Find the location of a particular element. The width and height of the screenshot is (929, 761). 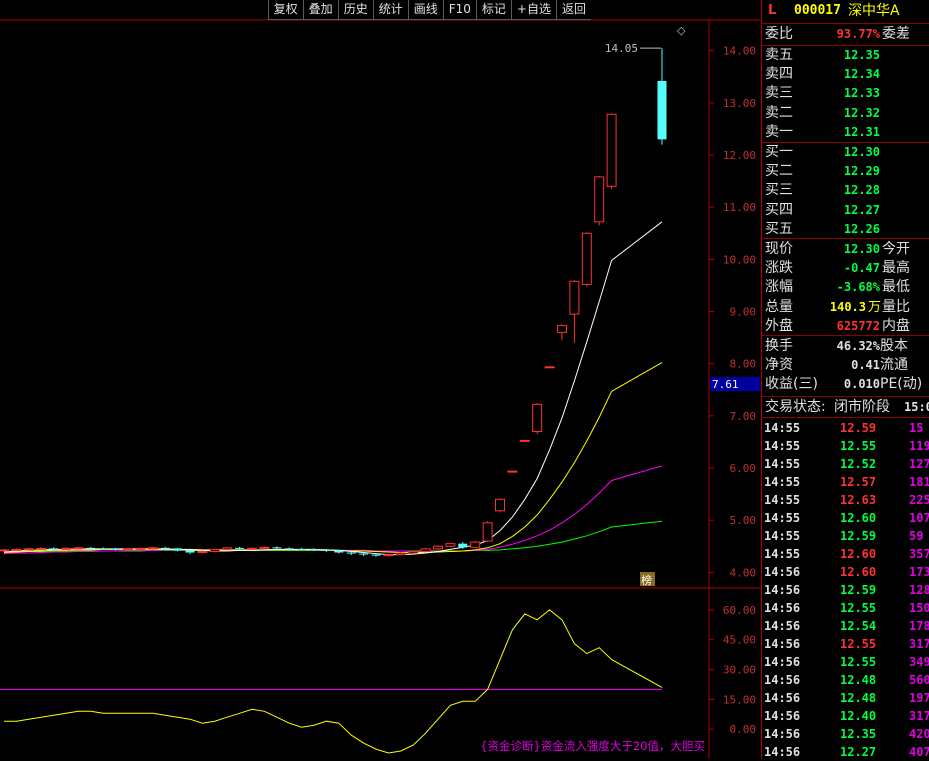

tick-price: 12.63 is located at coordinates (858, 500).